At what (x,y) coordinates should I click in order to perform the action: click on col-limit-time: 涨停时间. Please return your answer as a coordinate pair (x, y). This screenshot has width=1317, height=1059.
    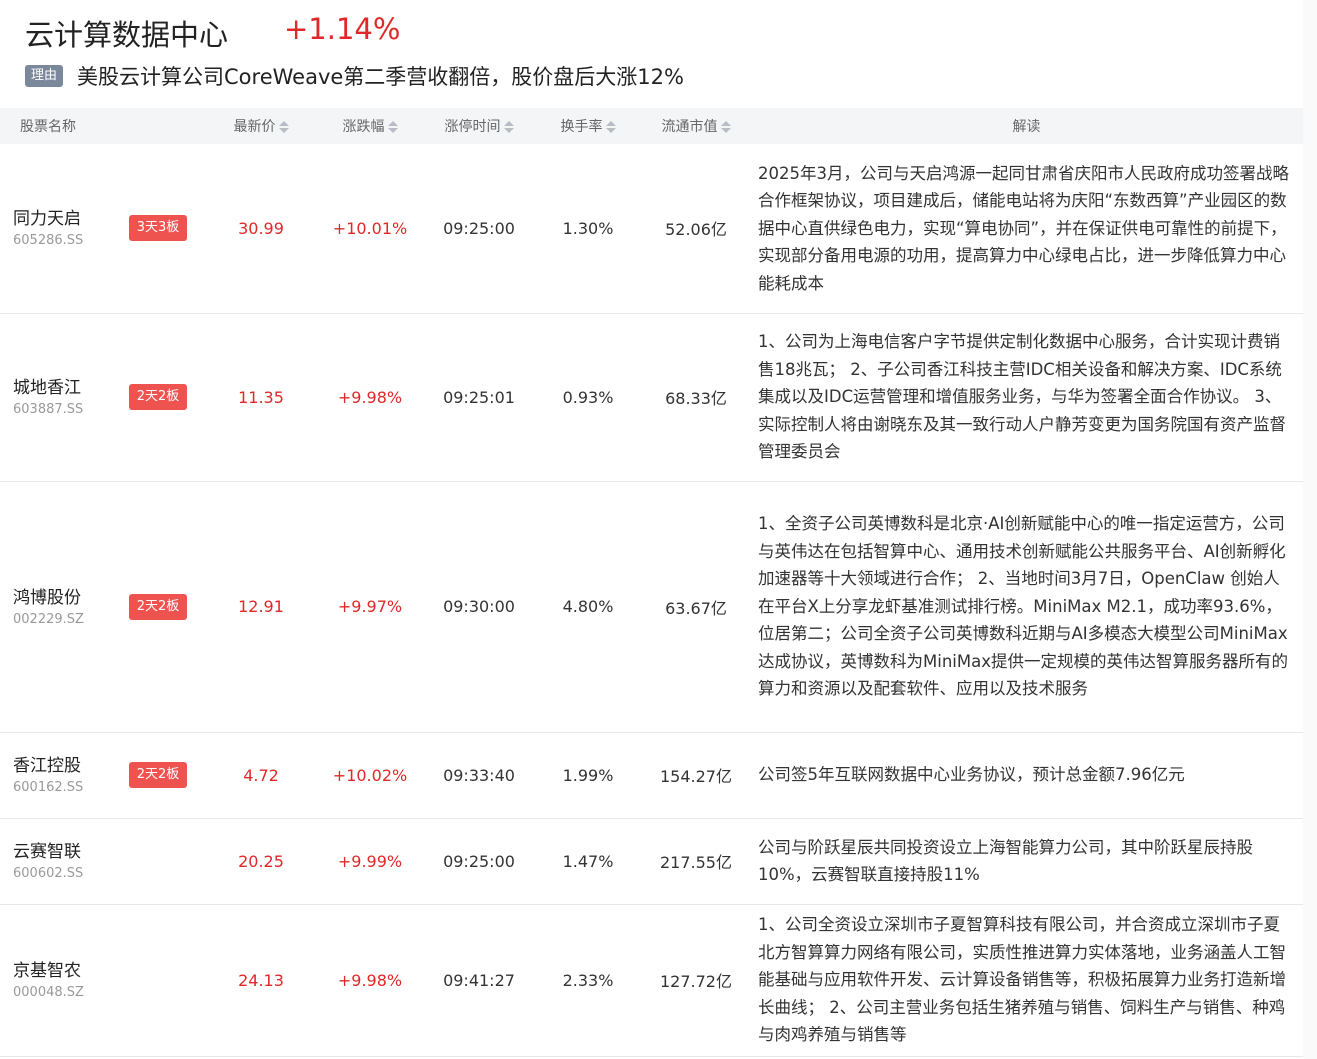
    Looking at the image, I should click on (479, 126).